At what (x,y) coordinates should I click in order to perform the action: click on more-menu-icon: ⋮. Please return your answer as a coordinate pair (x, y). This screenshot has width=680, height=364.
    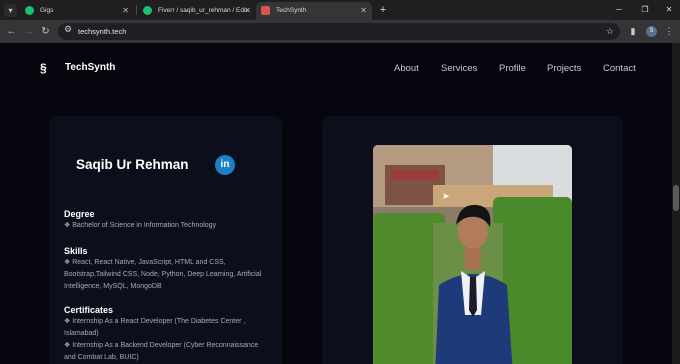
    Looking at the image, I should click on (669, 31).